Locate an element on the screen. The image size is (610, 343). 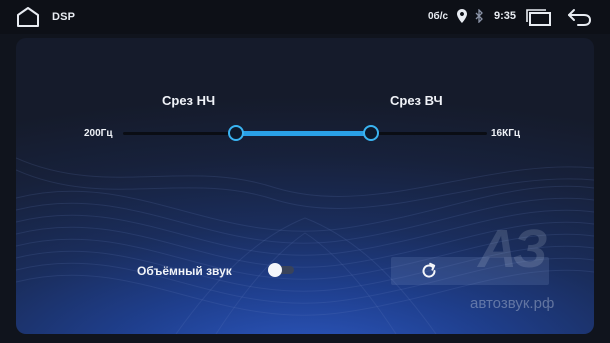
slider-selected-range is located at coordinates (303, 133).